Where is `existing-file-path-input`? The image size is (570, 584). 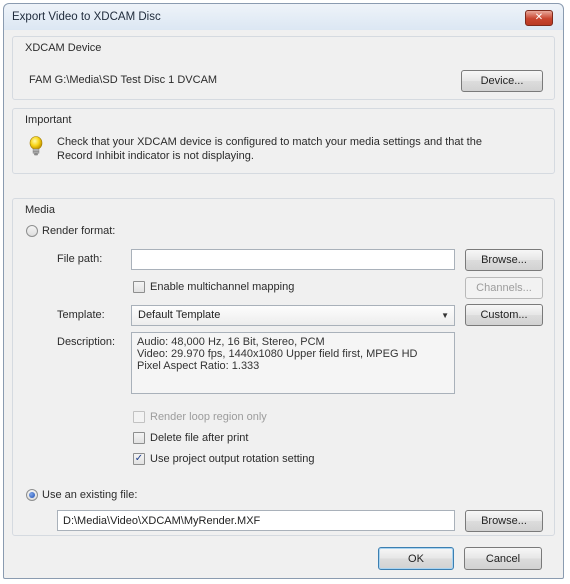
existing-file-path-input is located at coordinates (256, 520).